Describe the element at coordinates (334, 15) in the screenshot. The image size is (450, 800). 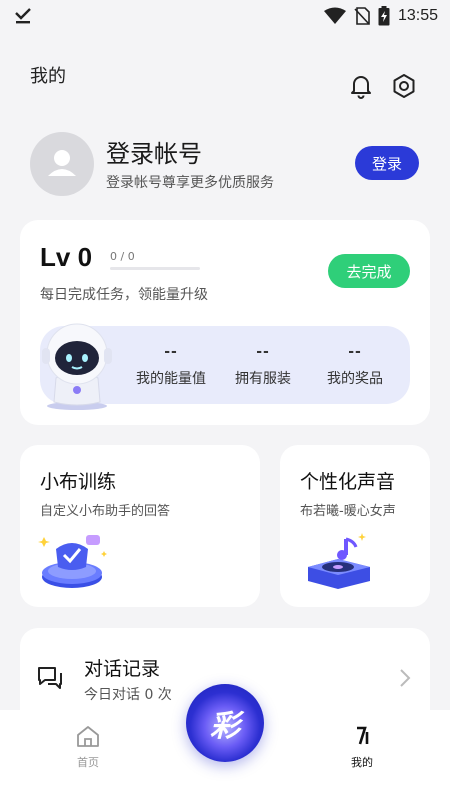
I see `wifi-icon` at that location.